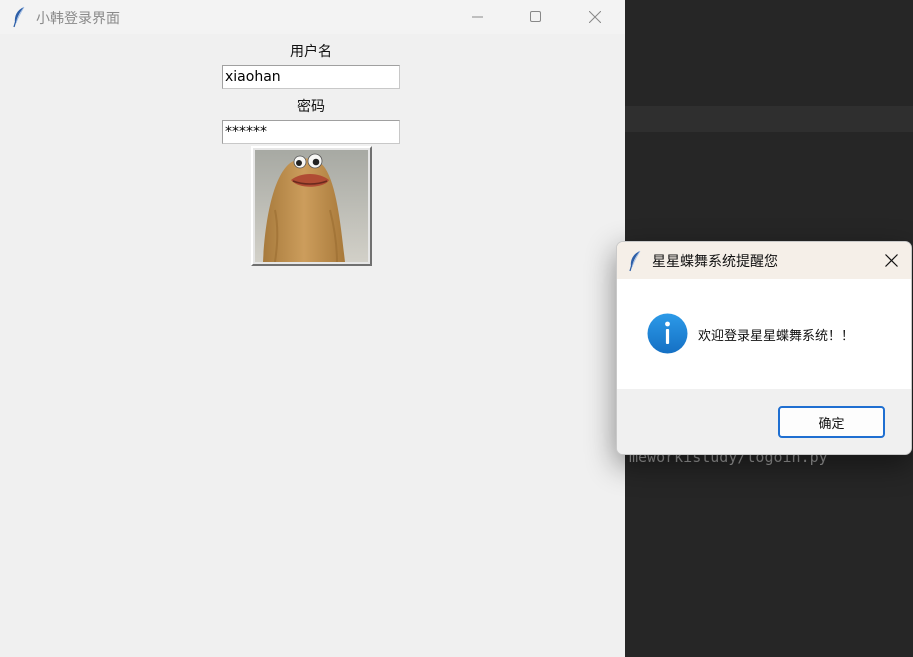  I want to click on dialog-close-button, so click(891, 260).